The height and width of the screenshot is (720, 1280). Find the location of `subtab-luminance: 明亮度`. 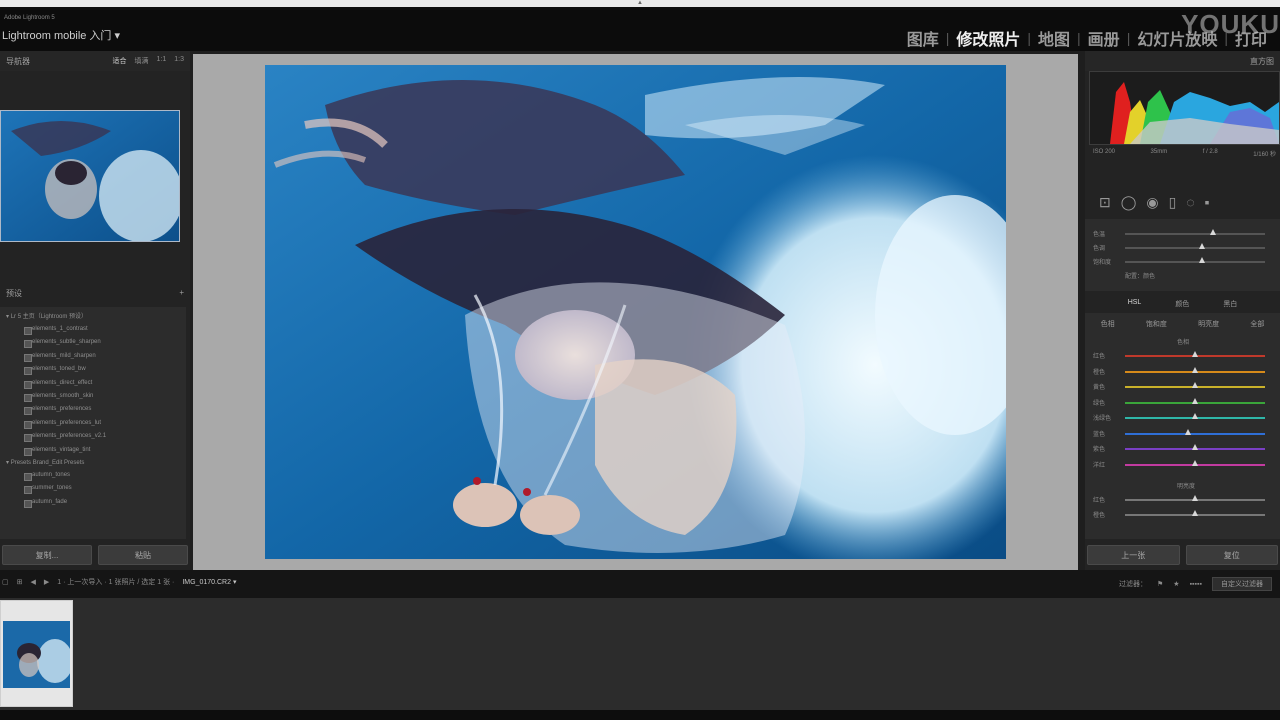

subtab-luminance: 明亮度 is located at coordinates (1208, 324).